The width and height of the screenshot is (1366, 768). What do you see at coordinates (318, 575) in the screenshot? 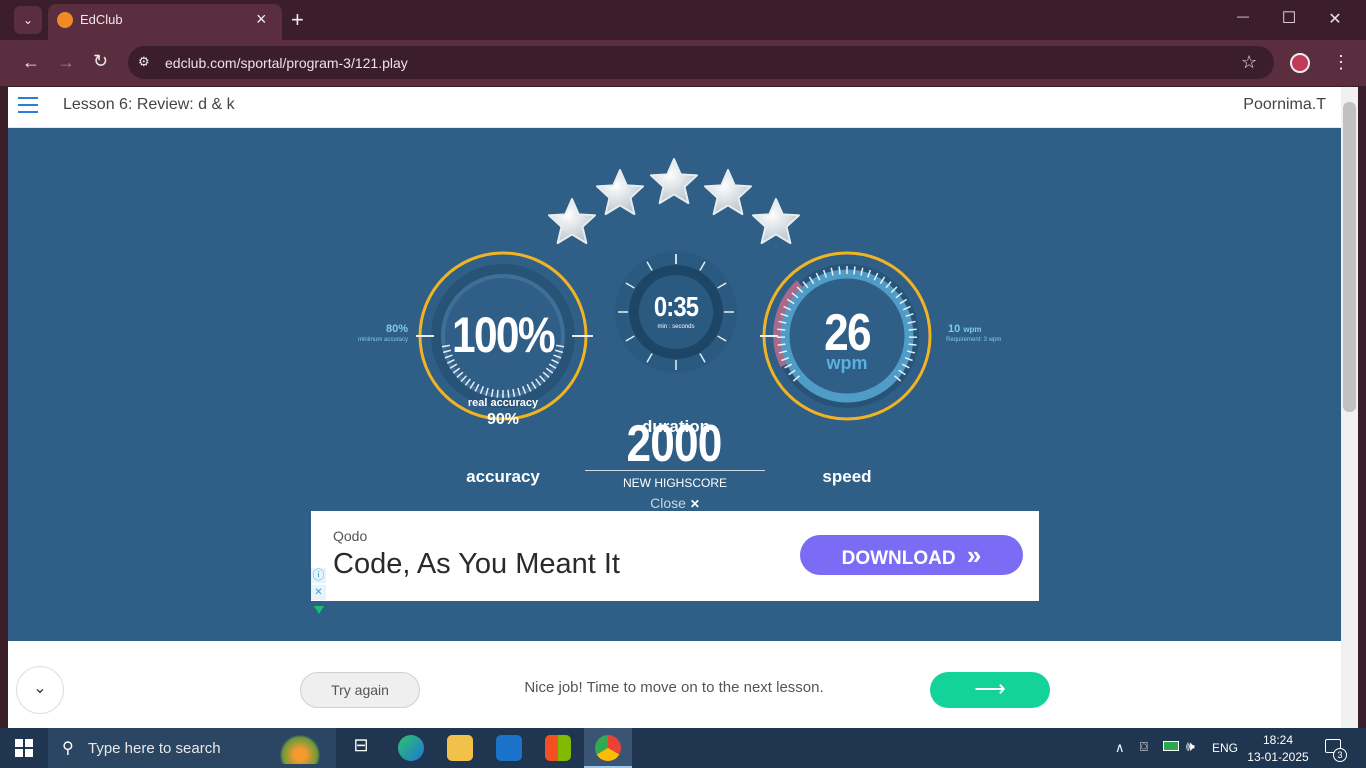
I see `ad-info-icon: ⓘ` at bounding box center [318, 575].